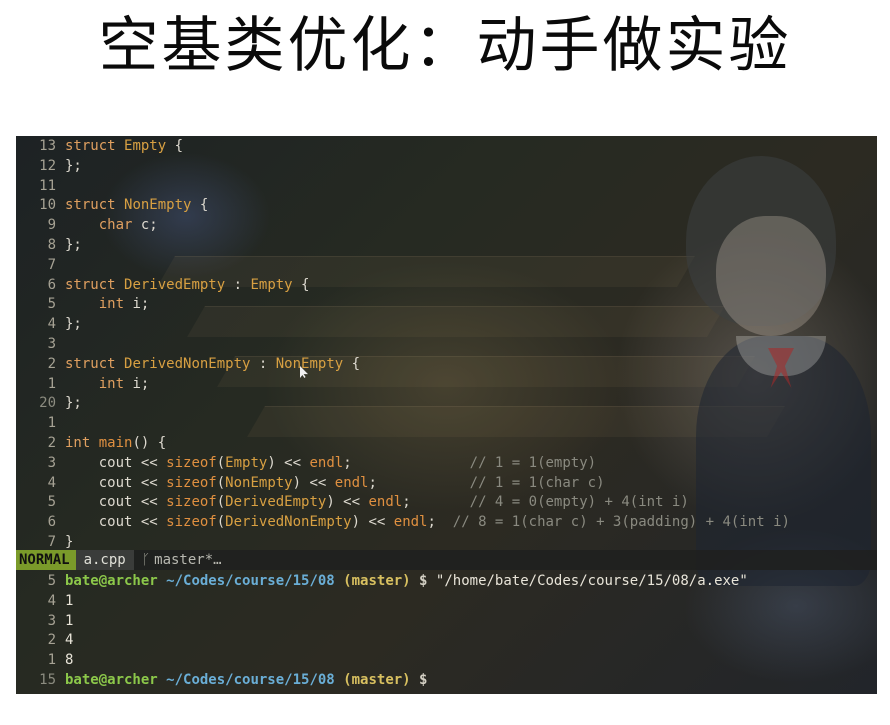 The image size is (890, 725). Describe the element at coordinates (446, 186) in the screenshot. I see `code-line: 11` at that location.